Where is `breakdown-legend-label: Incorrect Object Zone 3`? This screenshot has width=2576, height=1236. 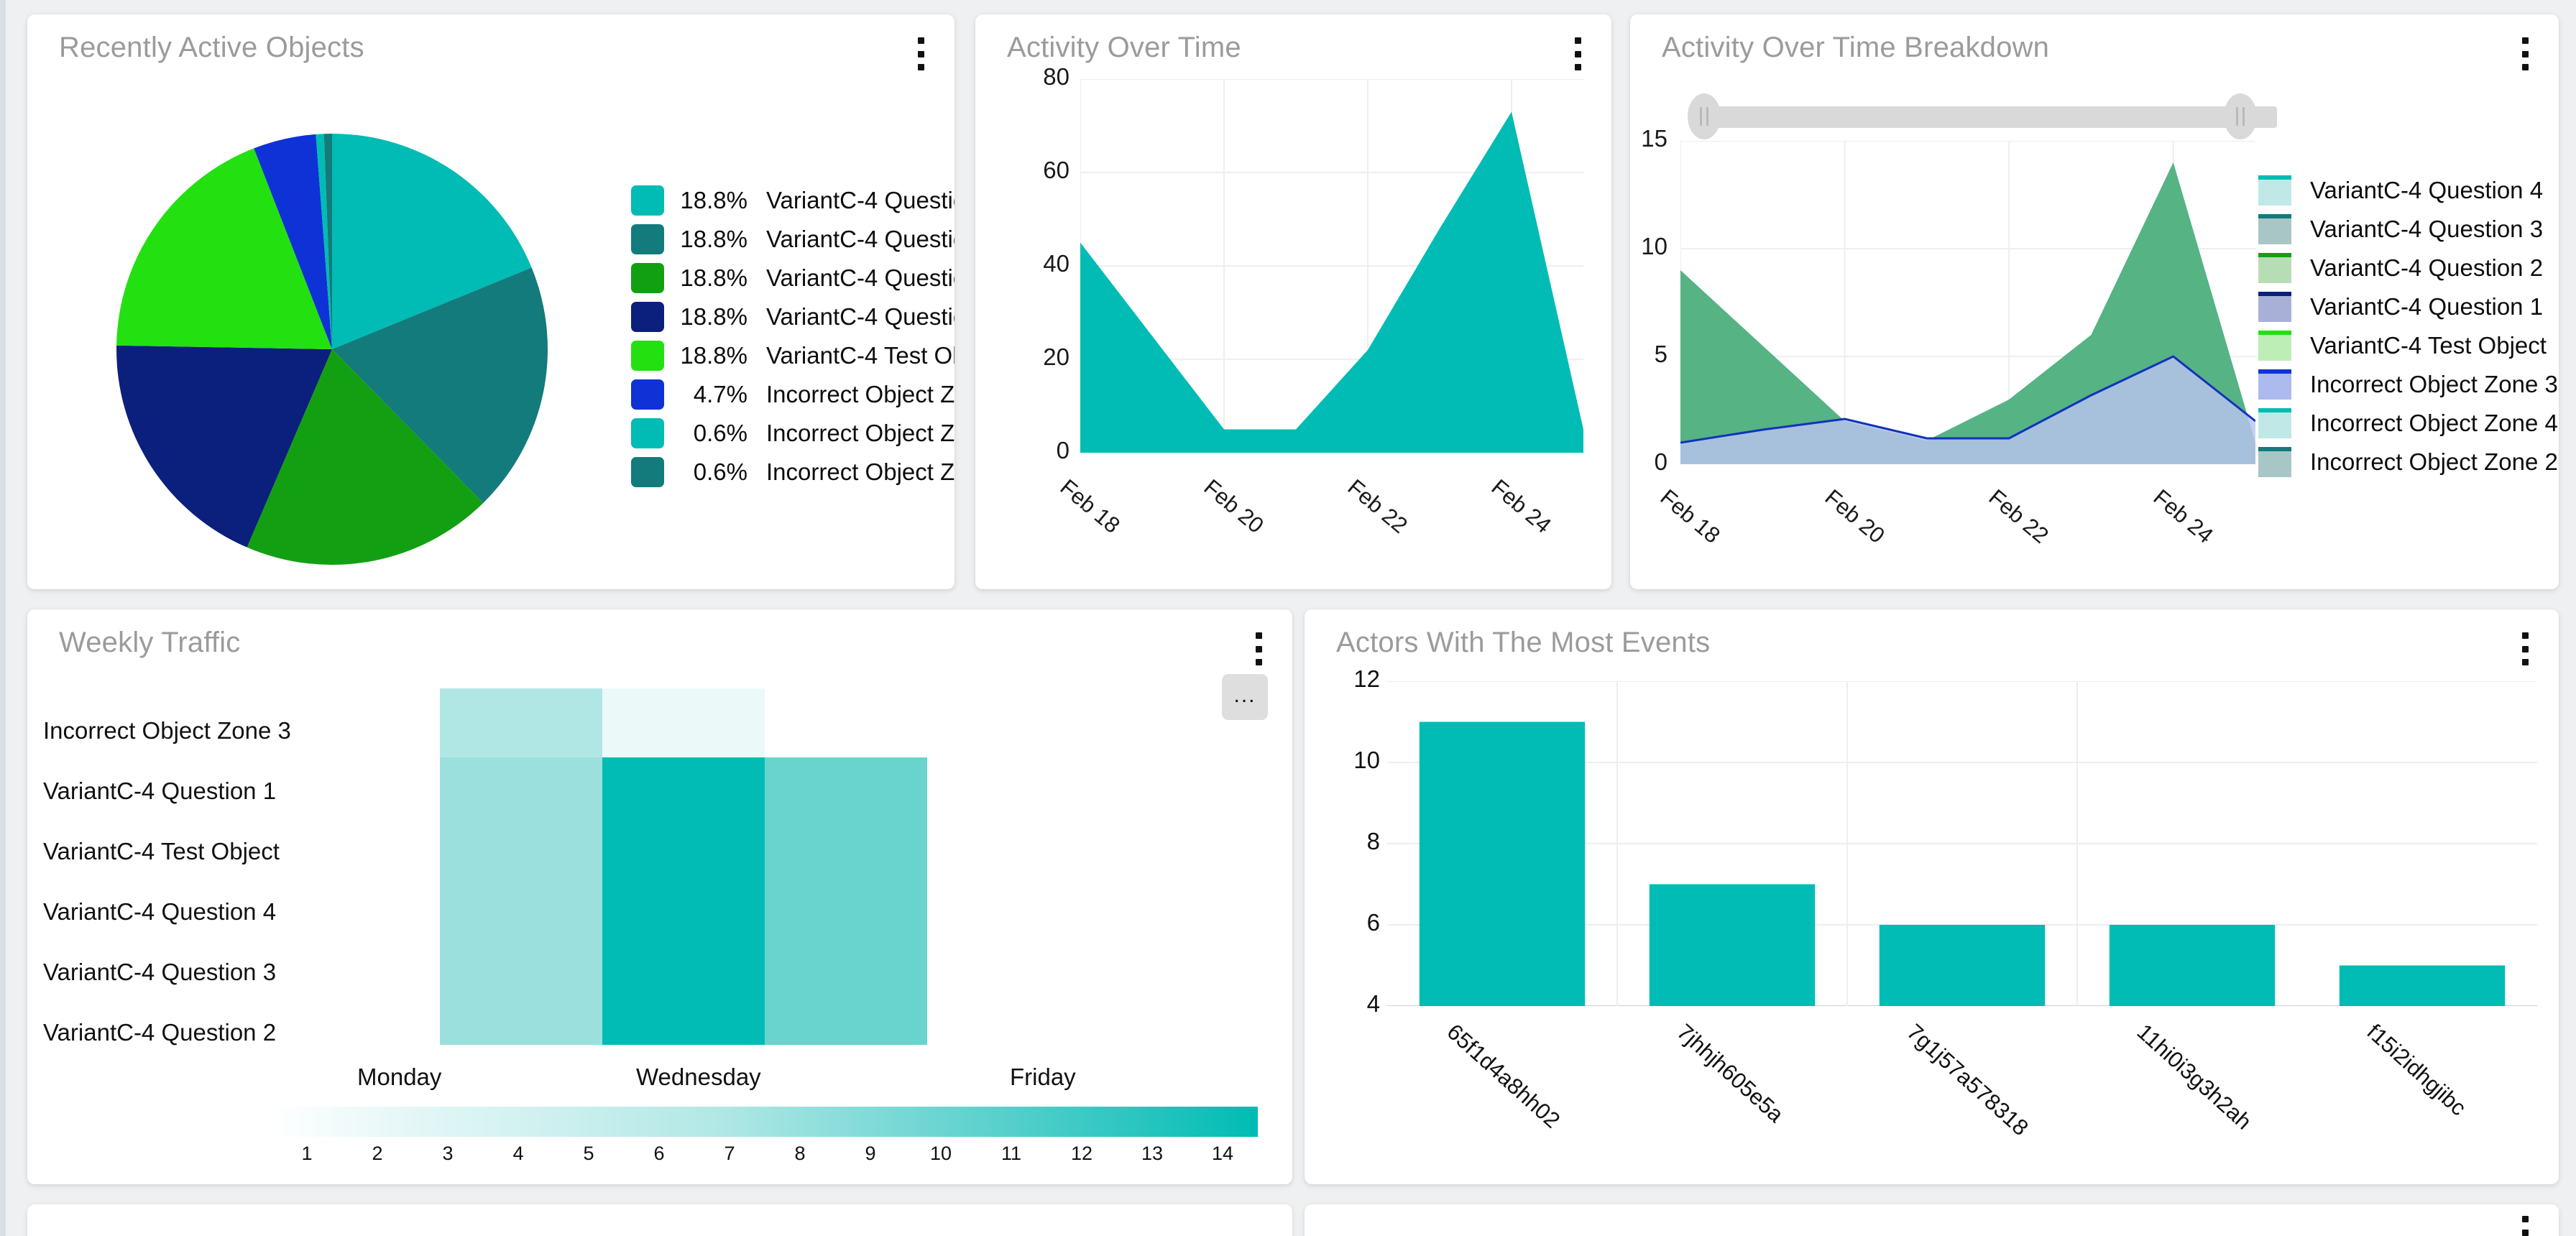
breakdown-legend-label: Incorrect Object Zone 3 is located at coordinates (2434, 384).